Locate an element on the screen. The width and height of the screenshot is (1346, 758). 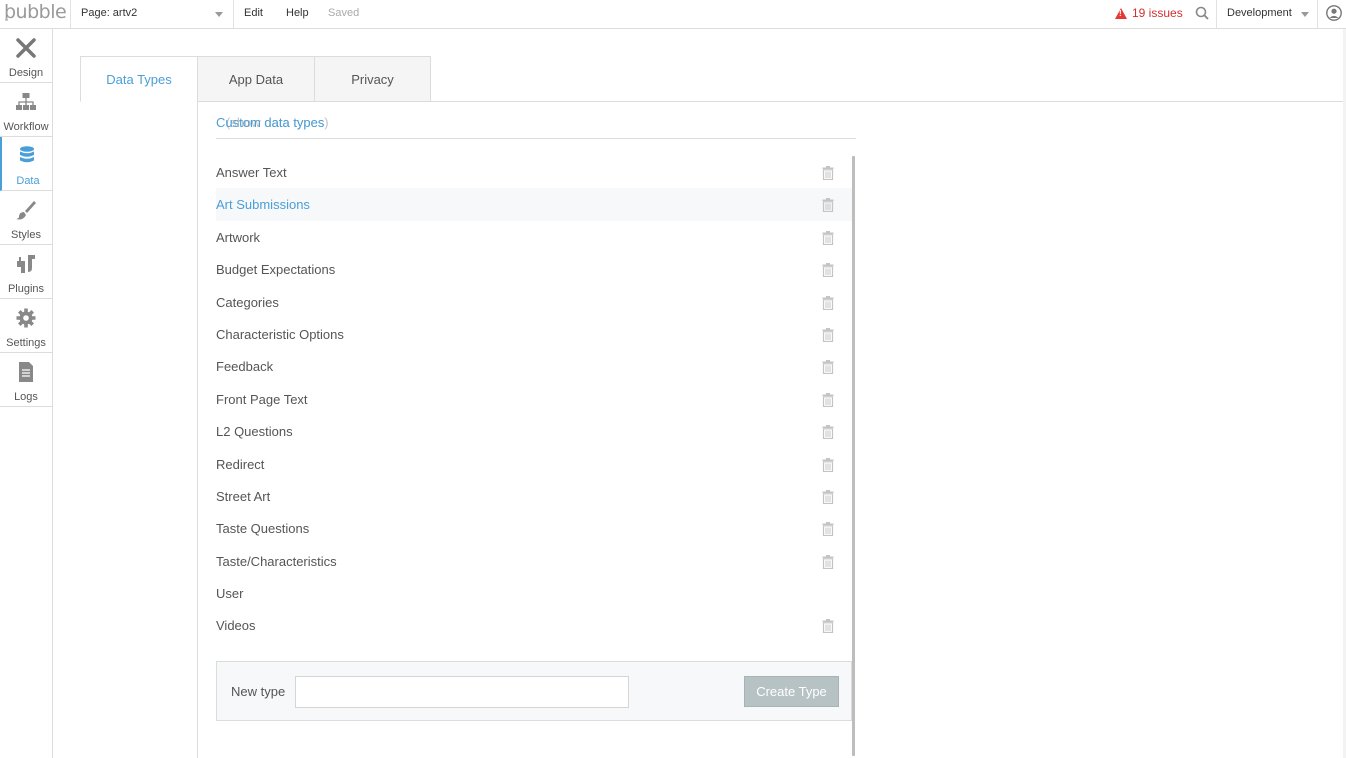
plug-icon is located at coordinates (26, 264).